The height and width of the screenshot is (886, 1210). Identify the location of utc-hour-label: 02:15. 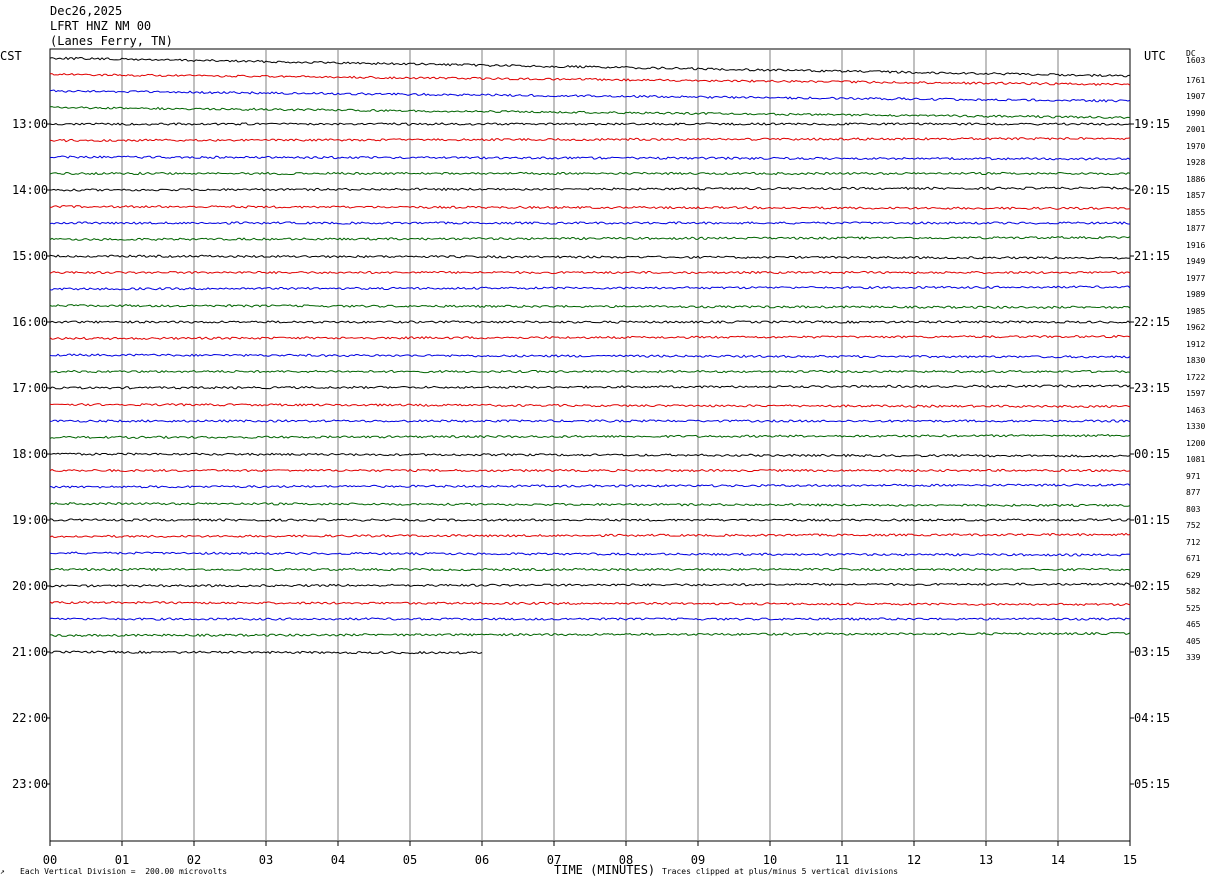
(1152, 586).